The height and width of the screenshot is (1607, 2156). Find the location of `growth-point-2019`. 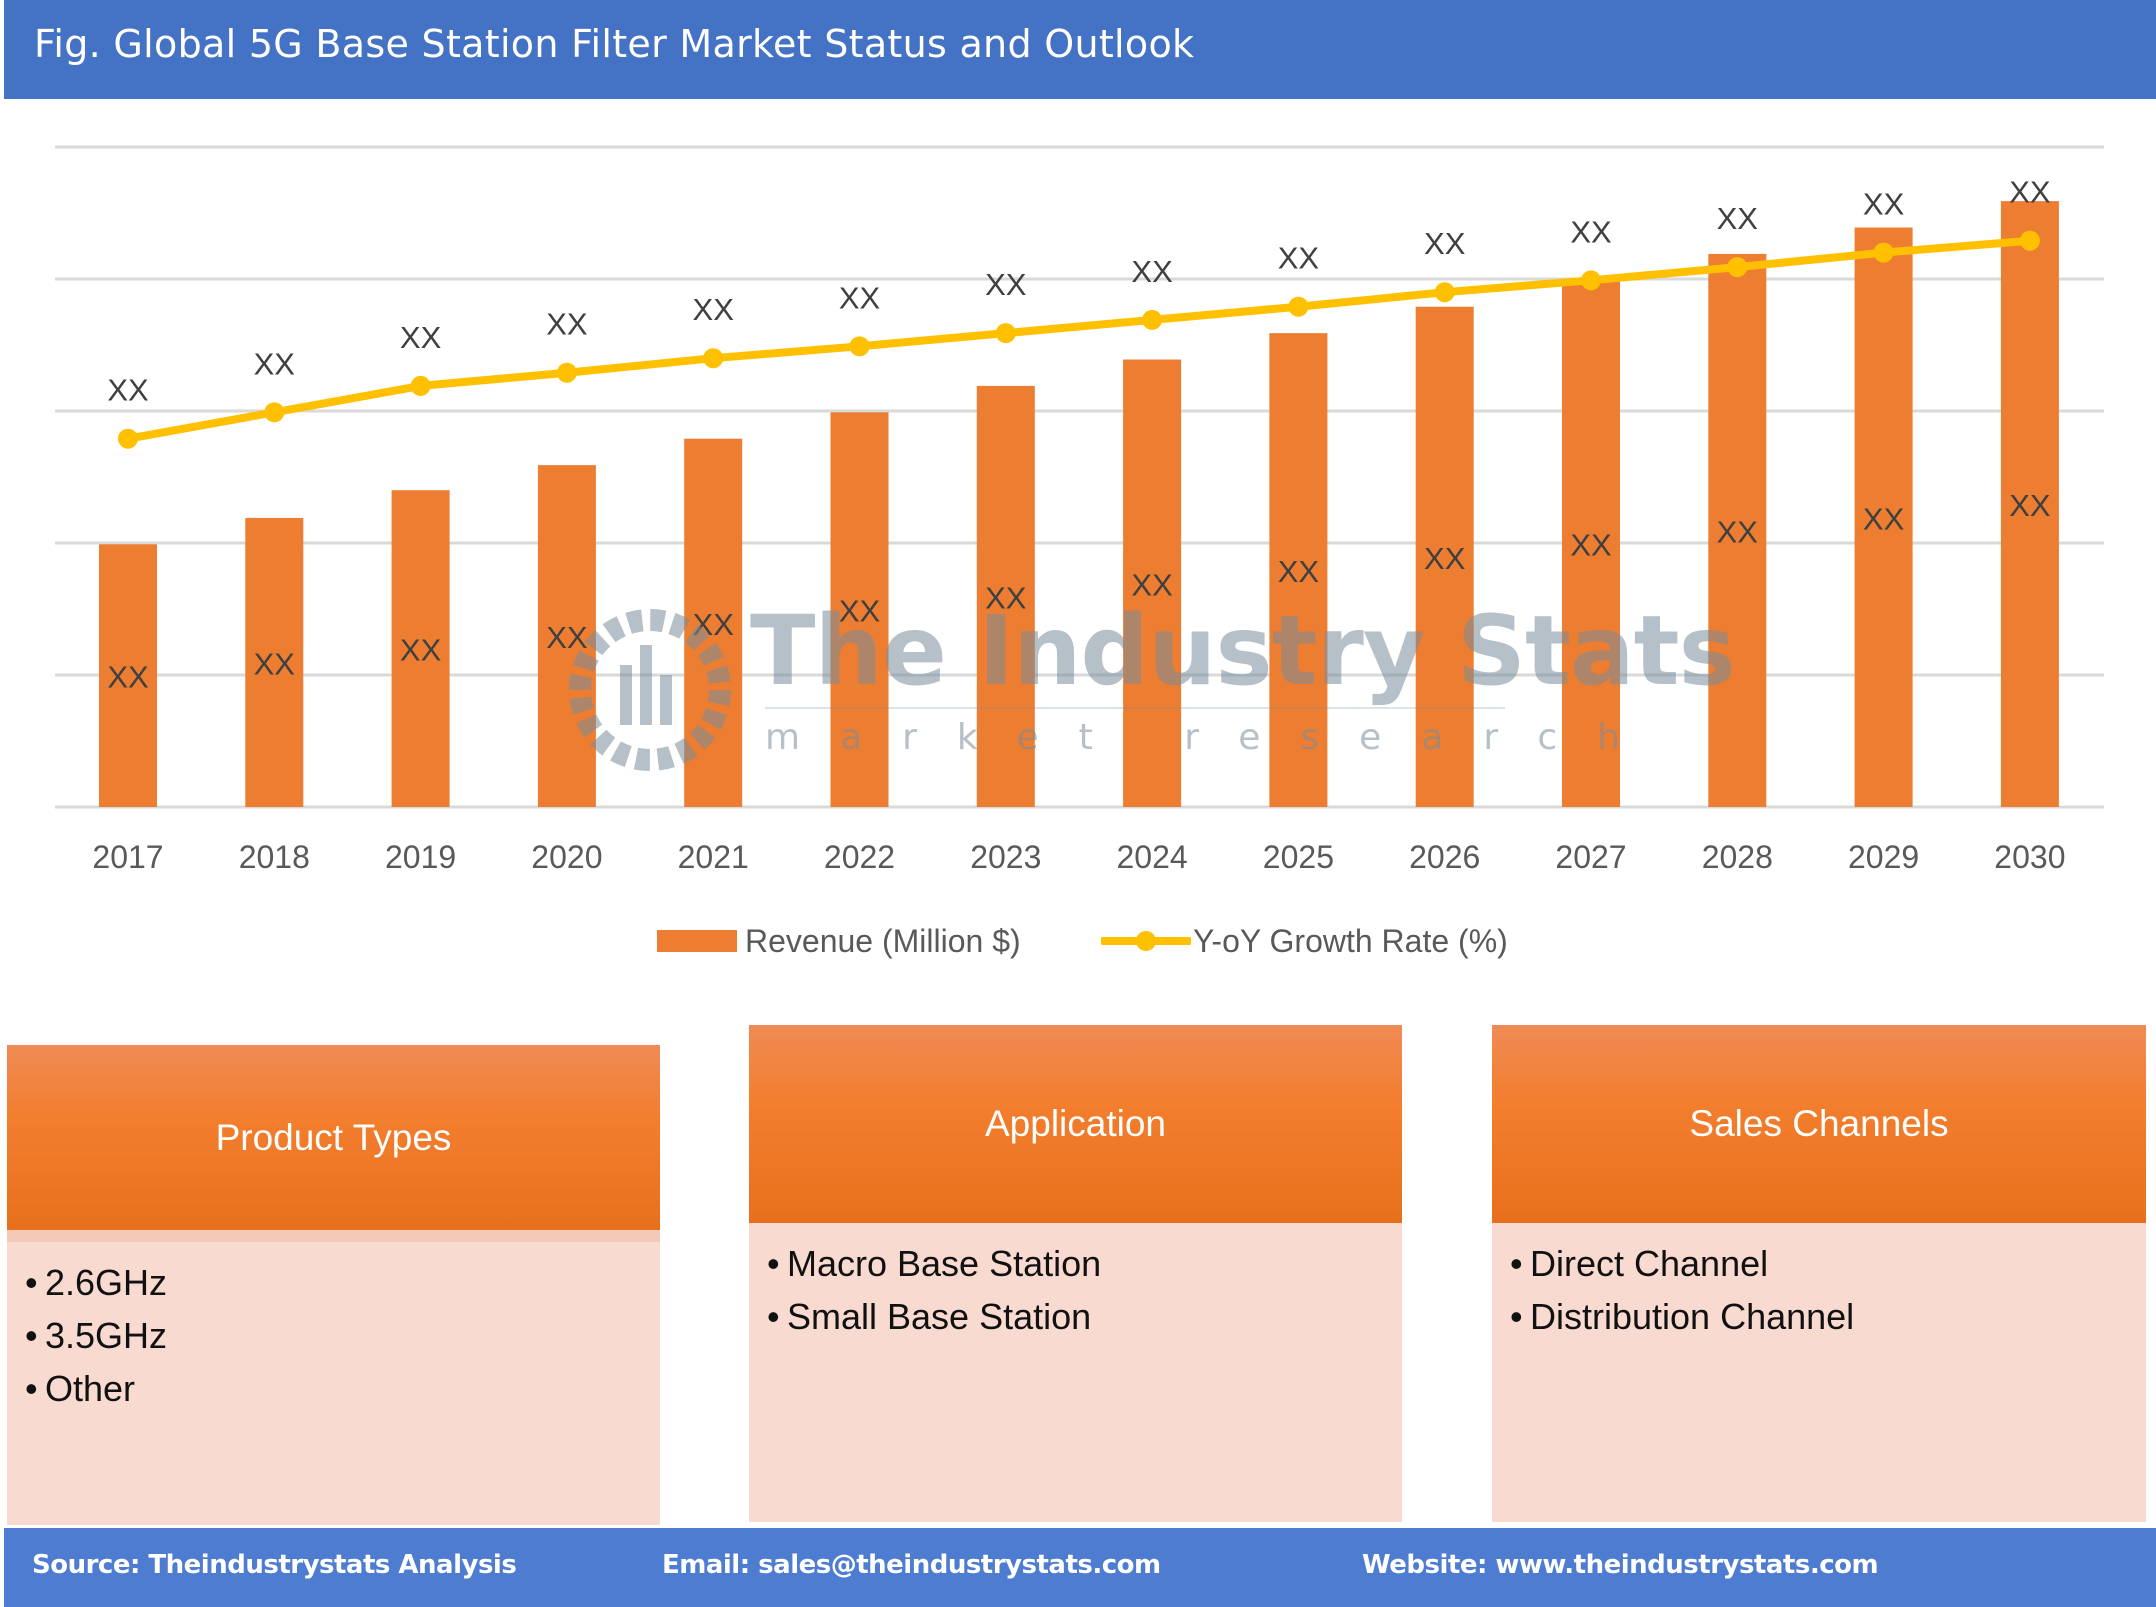

growth-point-2019 is located at coordinates (420, 385).